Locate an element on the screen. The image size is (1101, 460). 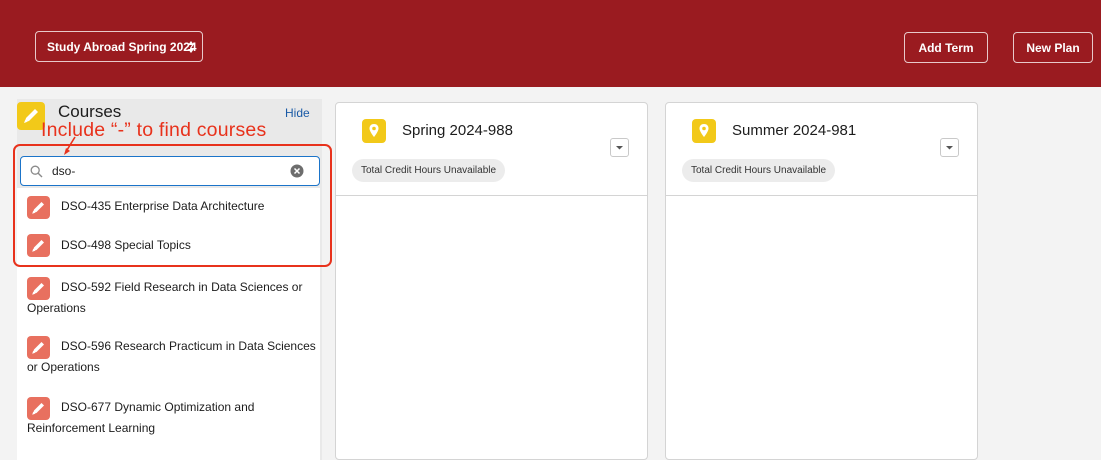
clear-icon is located at coordinates (297, 171).